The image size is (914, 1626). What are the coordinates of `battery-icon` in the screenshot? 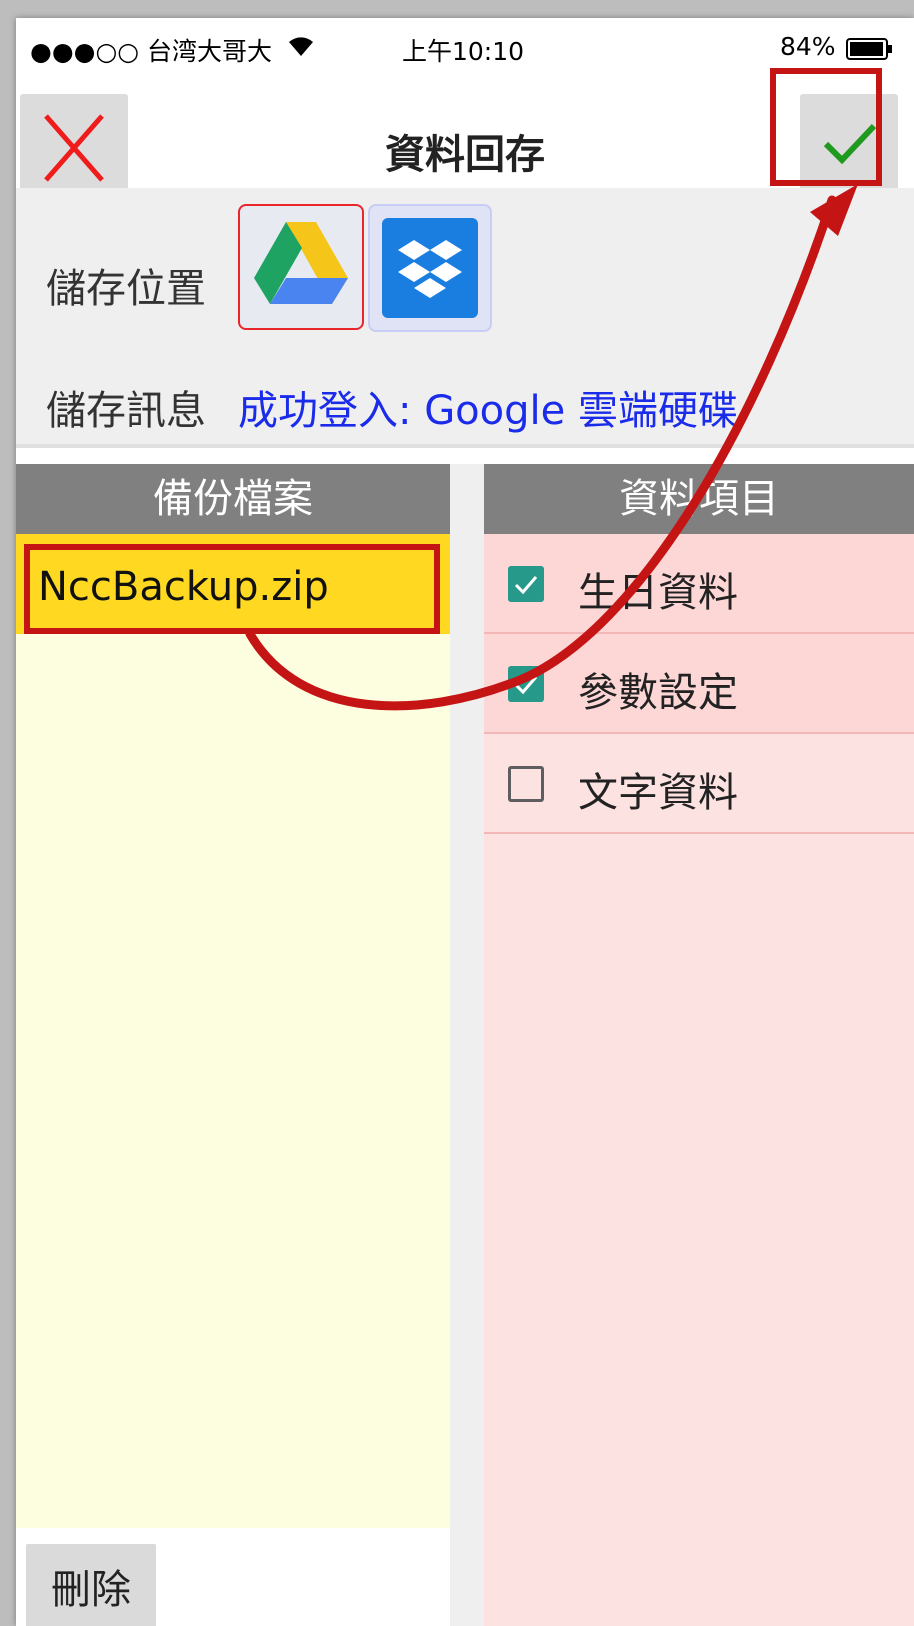 It's located at (870, 51).